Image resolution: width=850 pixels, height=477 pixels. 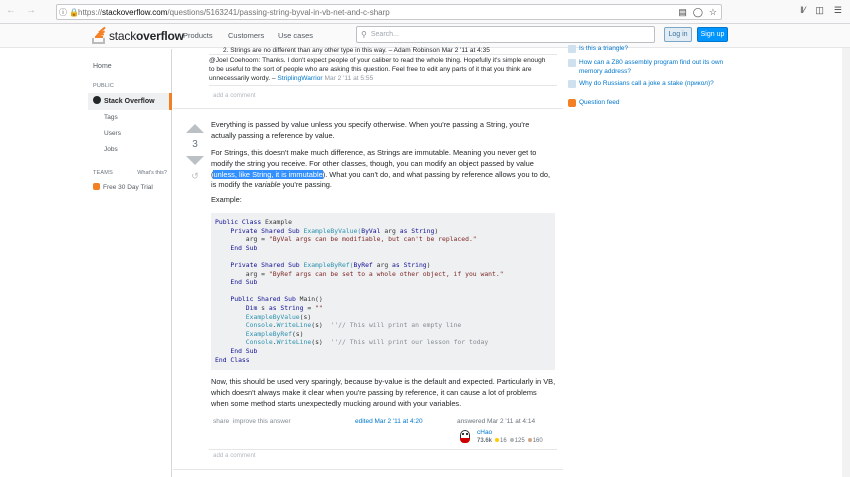 What do you see at coordinates (262, 421) in the screenshot?
I see `improve-answer-link: improve this answer` at bounding box center [262, 421].